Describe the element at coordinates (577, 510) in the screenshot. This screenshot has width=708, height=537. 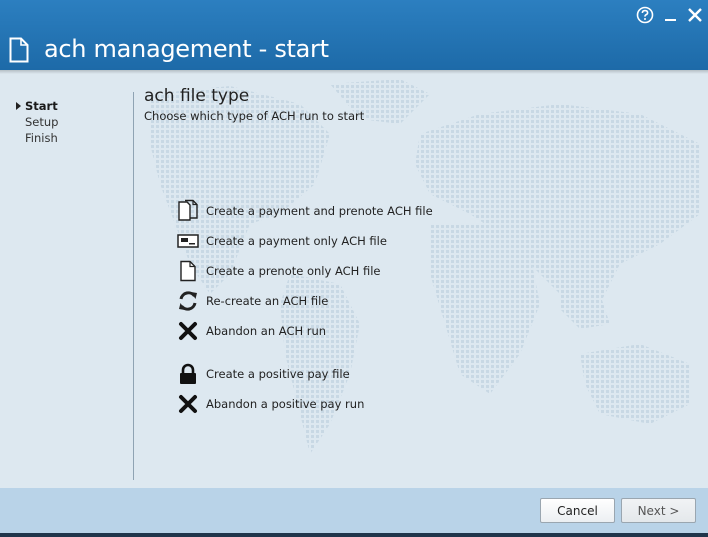
I see `cancel-button: Cancel` at that location.